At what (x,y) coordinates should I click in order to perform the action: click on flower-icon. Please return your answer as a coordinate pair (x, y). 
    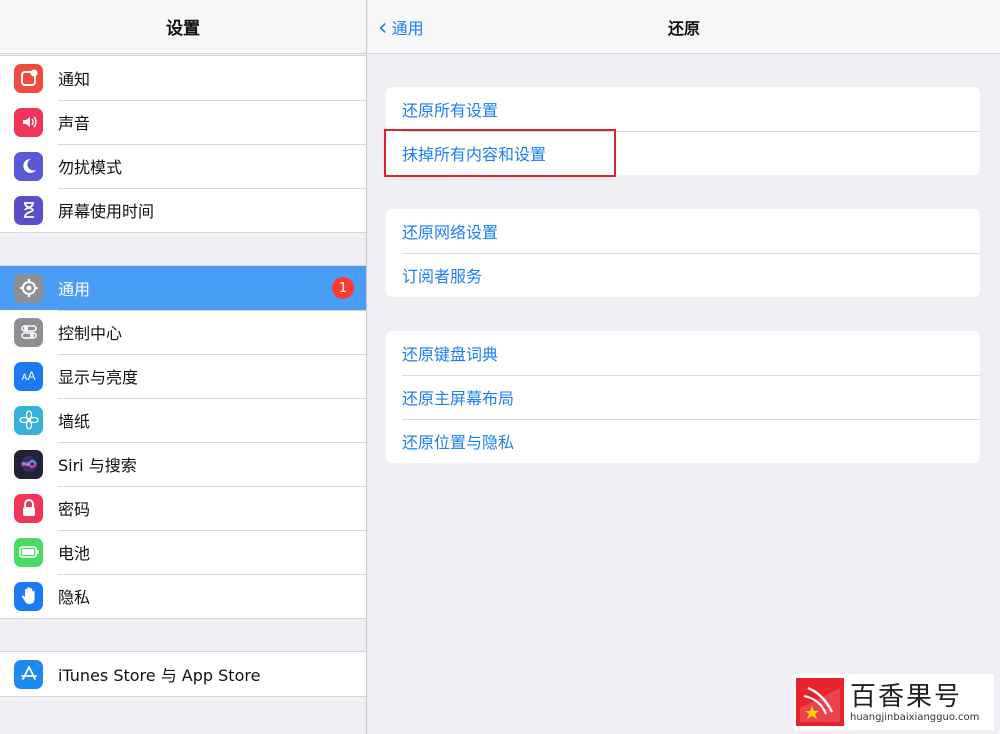
    Looking at the image, I should click on (28, 420).